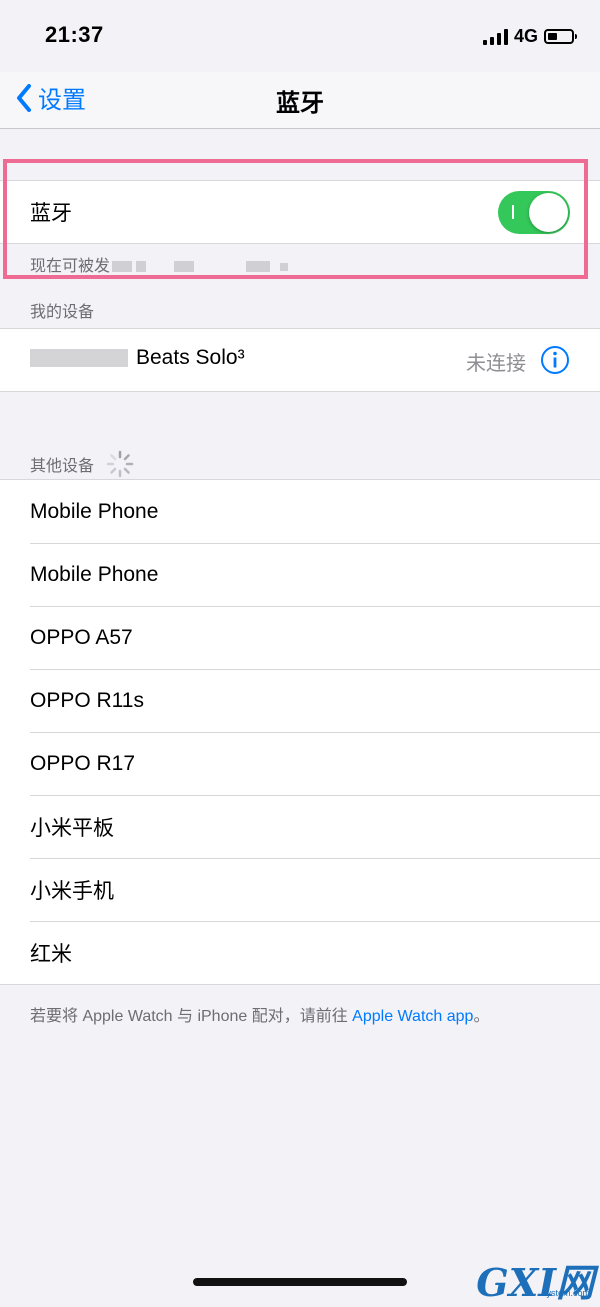  Describe the element at coordinates (300, 700) in the screenshot. I see `device-item: OPPO R11s` at that location.